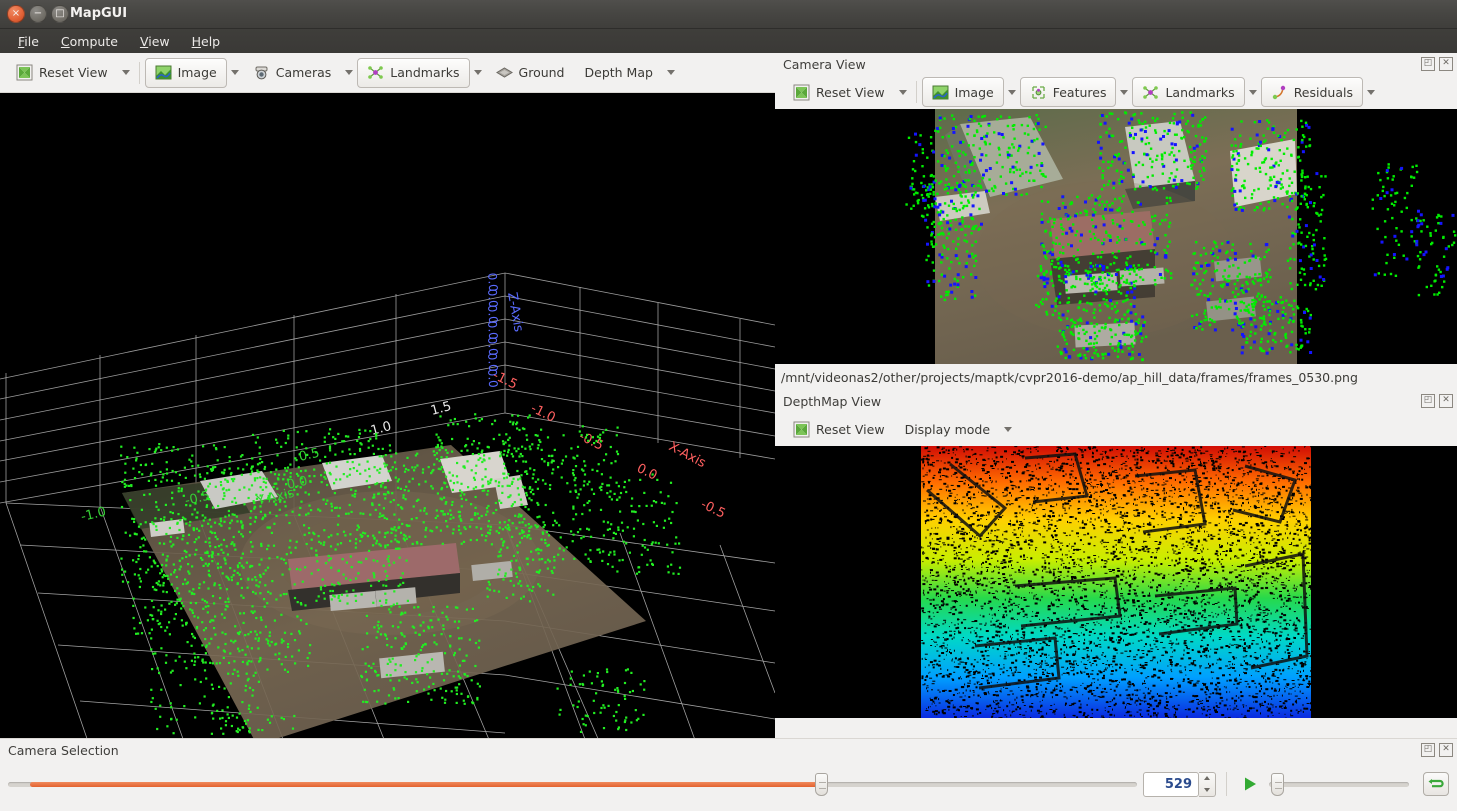 Image resolution: width=1457 pixels, height=811 pixels. I want to click on camera-icon, so click(261, 72).